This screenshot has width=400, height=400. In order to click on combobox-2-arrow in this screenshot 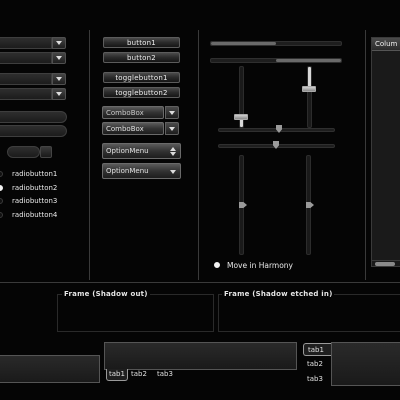, I will do `click(172, 128)`.